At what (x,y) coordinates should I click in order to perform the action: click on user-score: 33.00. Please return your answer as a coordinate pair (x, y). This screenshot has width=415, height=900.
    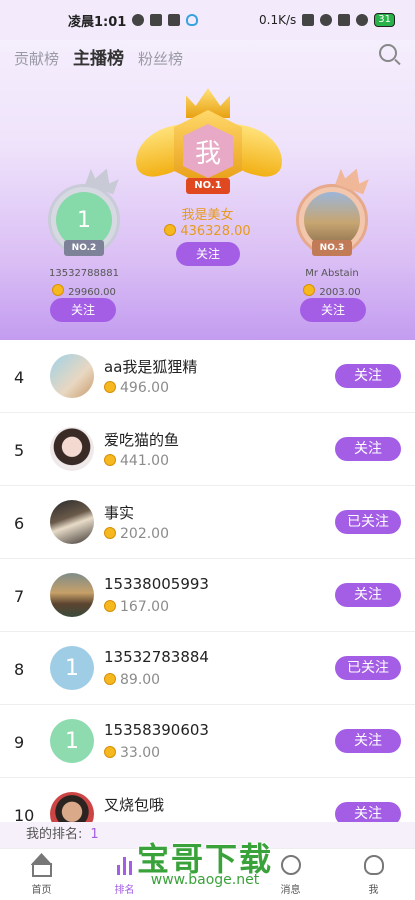
    Looking at the image, I should click on (140, 753).